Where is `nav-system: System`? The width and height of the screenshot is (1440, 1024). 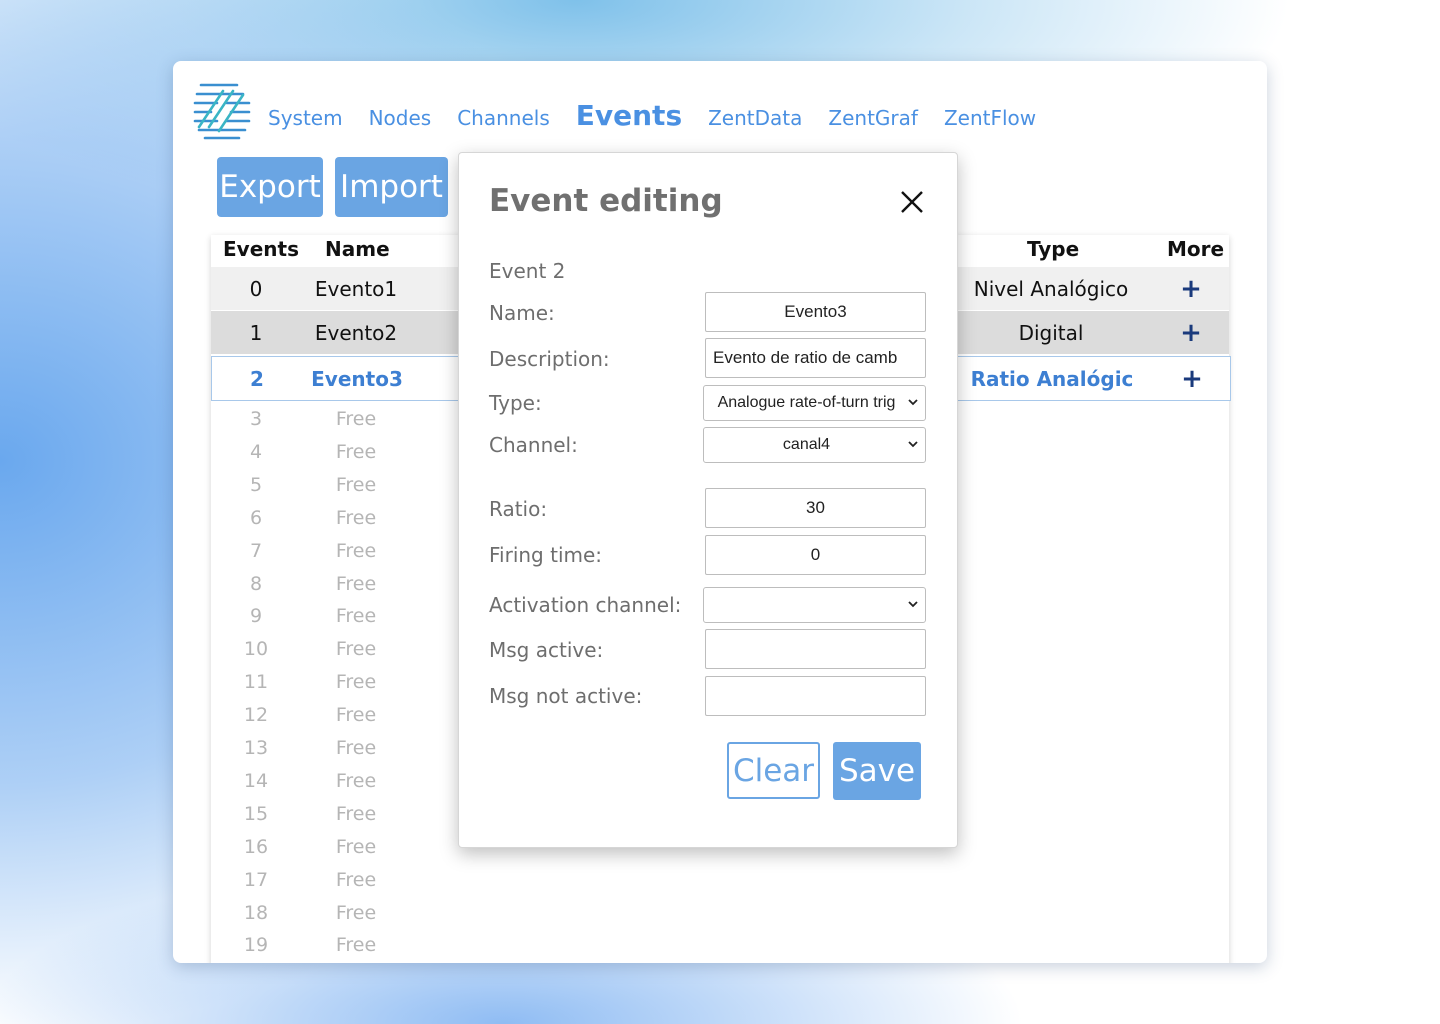 nav-system: System is located at coordinates (305, 118).